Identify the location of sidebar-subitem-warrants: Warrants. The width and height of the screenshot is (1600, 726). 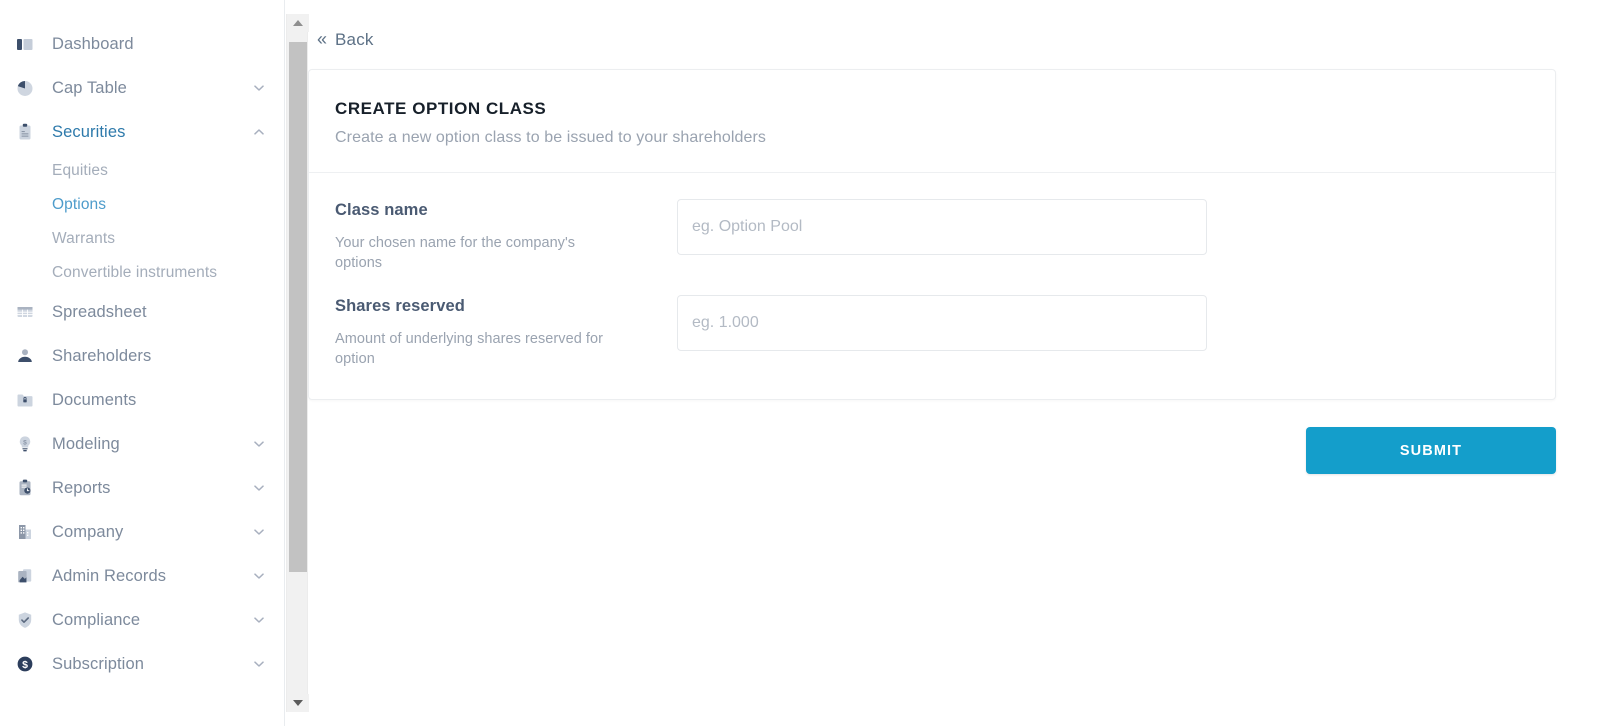
(142, 239).